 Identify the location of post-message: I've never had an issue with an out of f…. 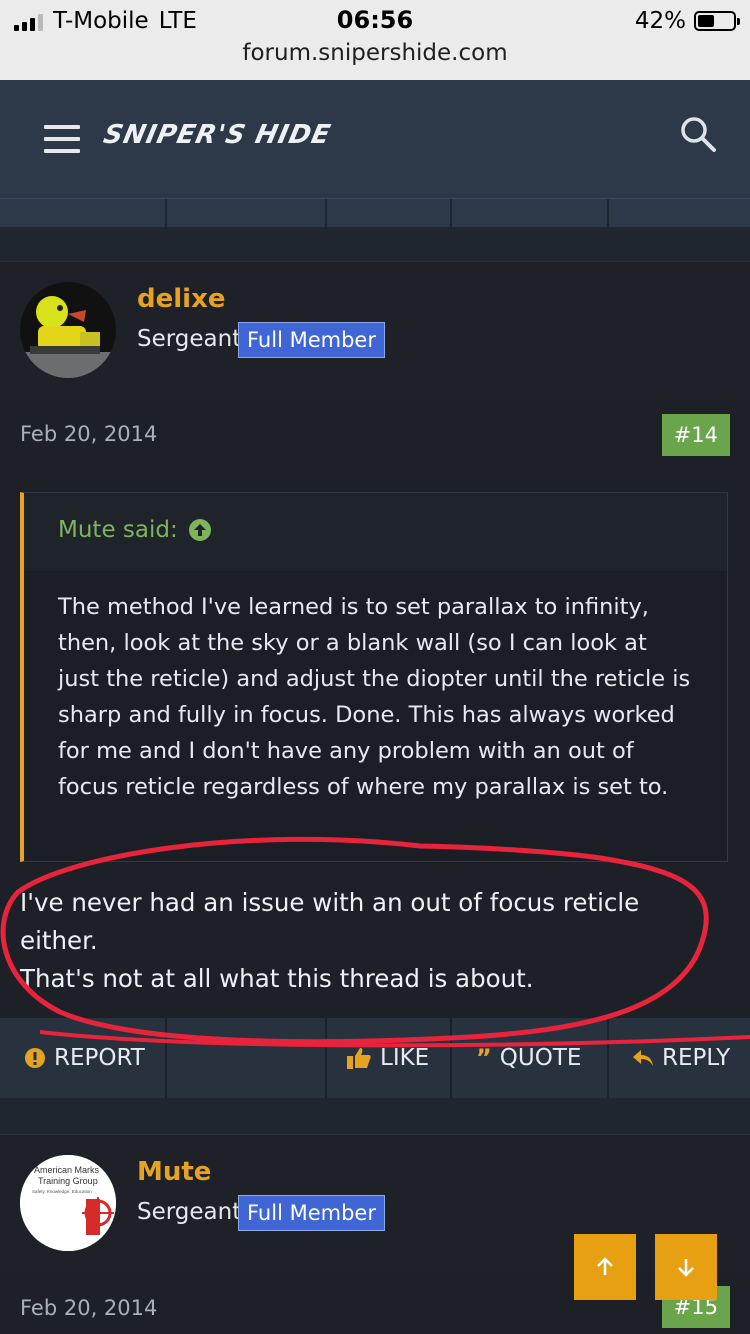
(370, 941).